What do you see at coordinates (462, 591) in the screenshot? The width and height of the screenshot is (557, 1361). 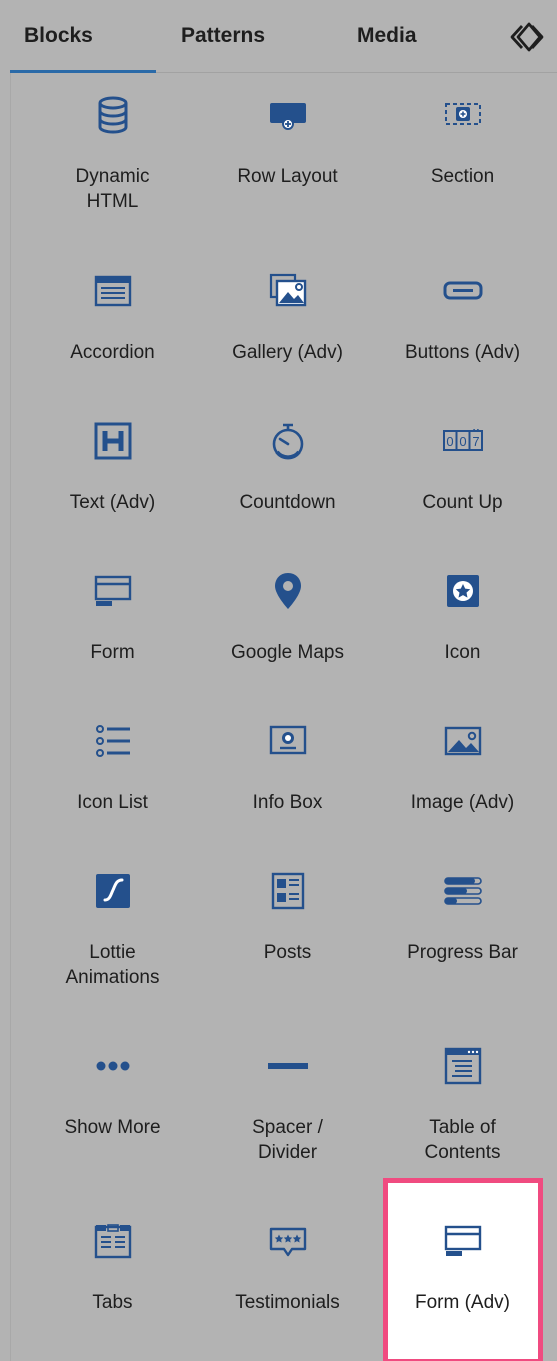 I see `star-icon` at bounding box center [462, 591].